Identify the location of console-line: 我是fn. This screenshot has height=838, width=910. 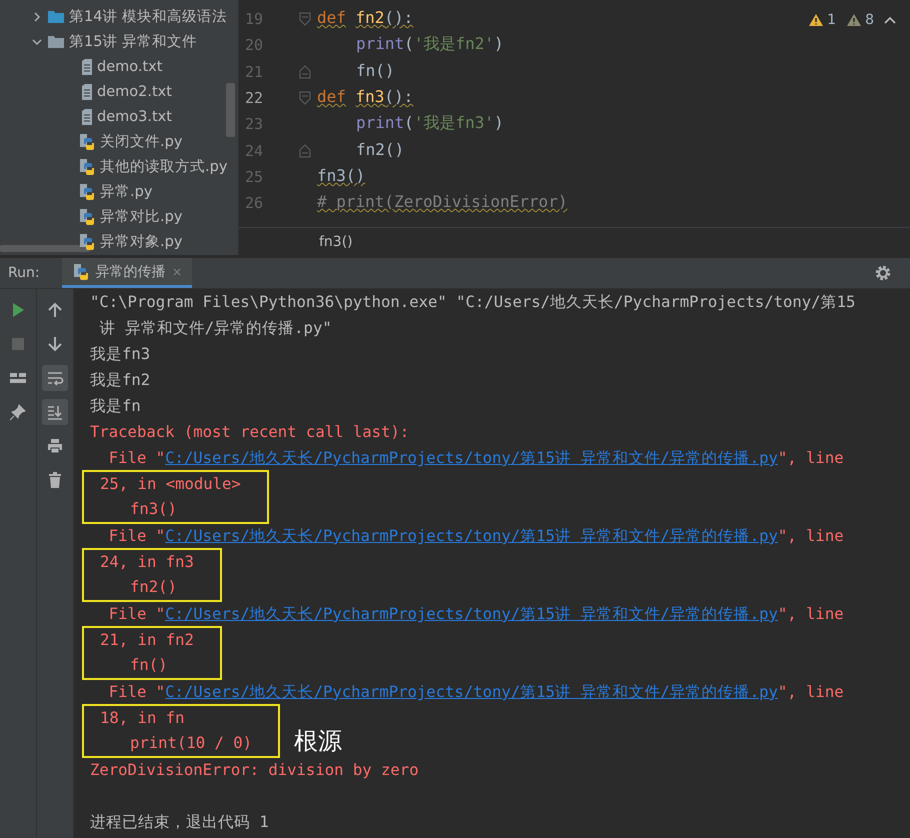
(116, 406).